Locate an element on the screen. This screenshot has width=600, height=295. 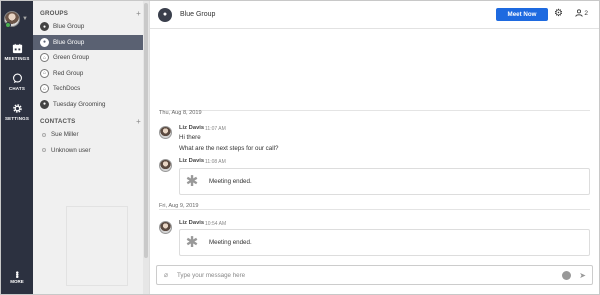
sidebar-item-label: Sue Miller is located at coordinates (65, 135).